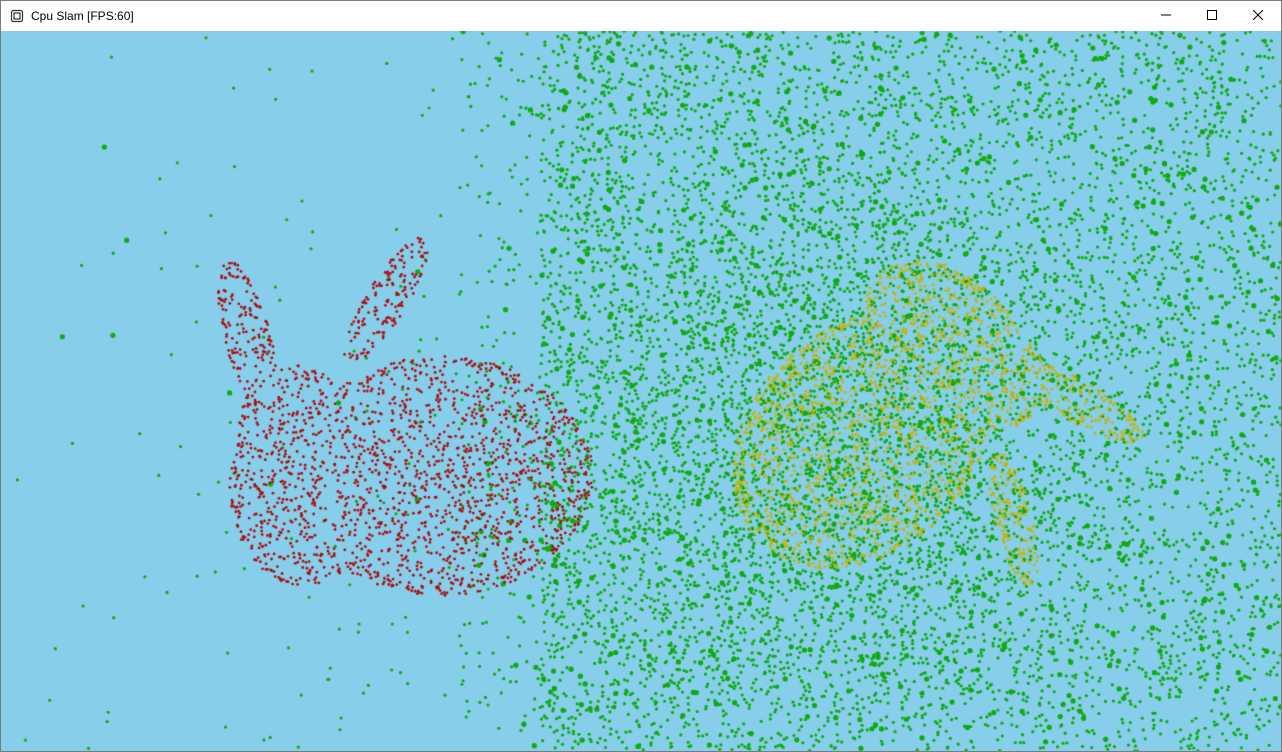  I want to click on minimize-button, so click(1166, 16).